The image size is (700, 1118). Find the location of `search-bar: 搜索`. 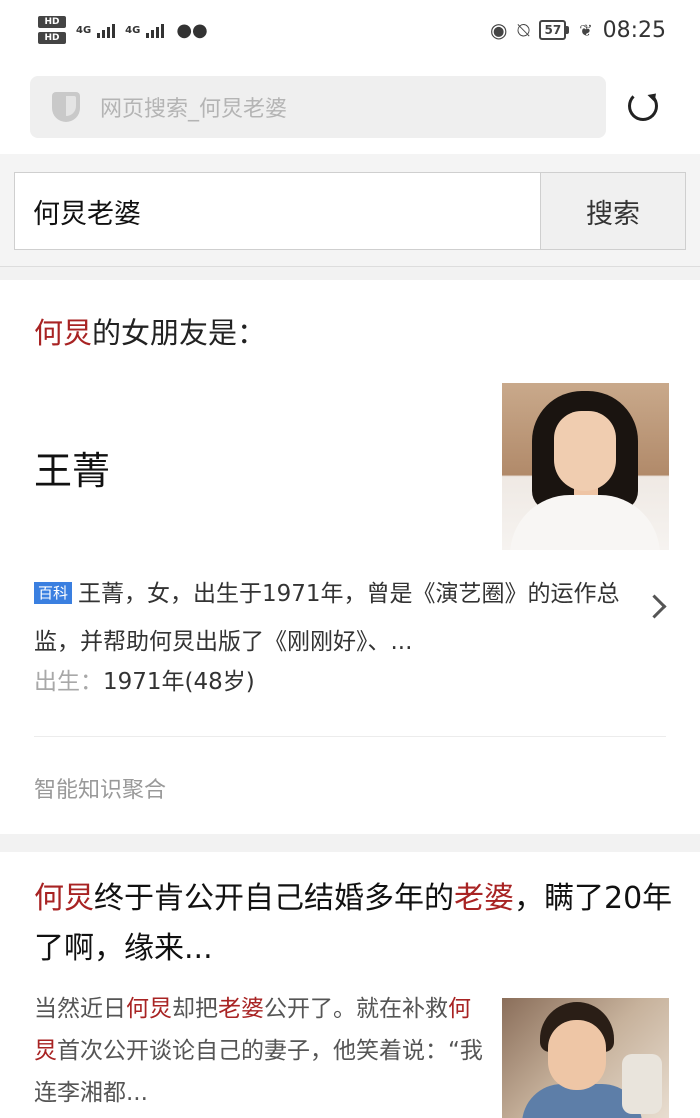

search-bar: 搜索 is located at coordinates (350, 210).